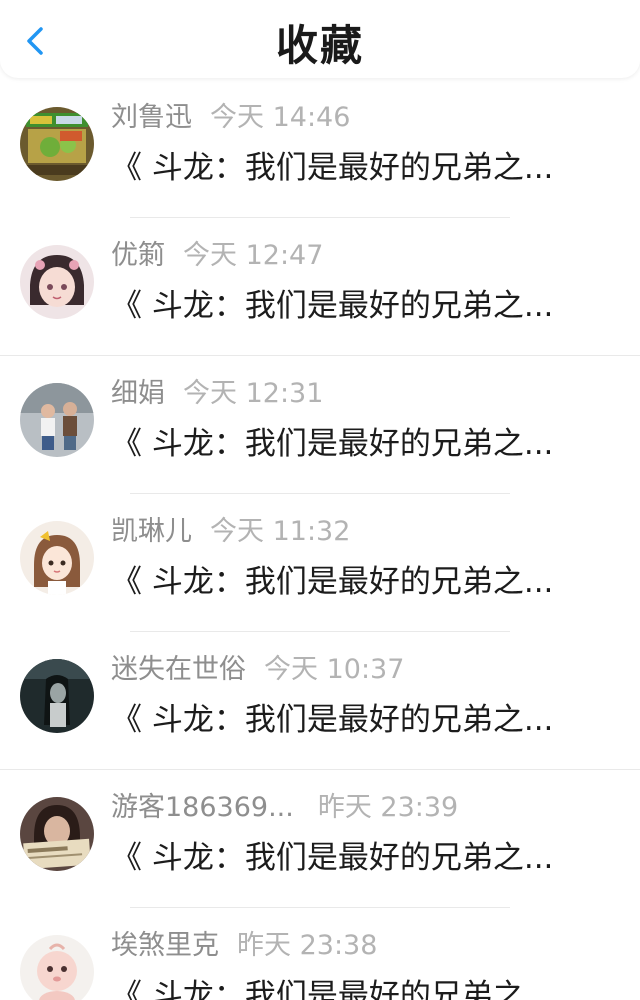 Image resolution: width=640 pixels, height=1000 pixels. I want to click on author-name: 迷失在世俗, so click(178, 669).